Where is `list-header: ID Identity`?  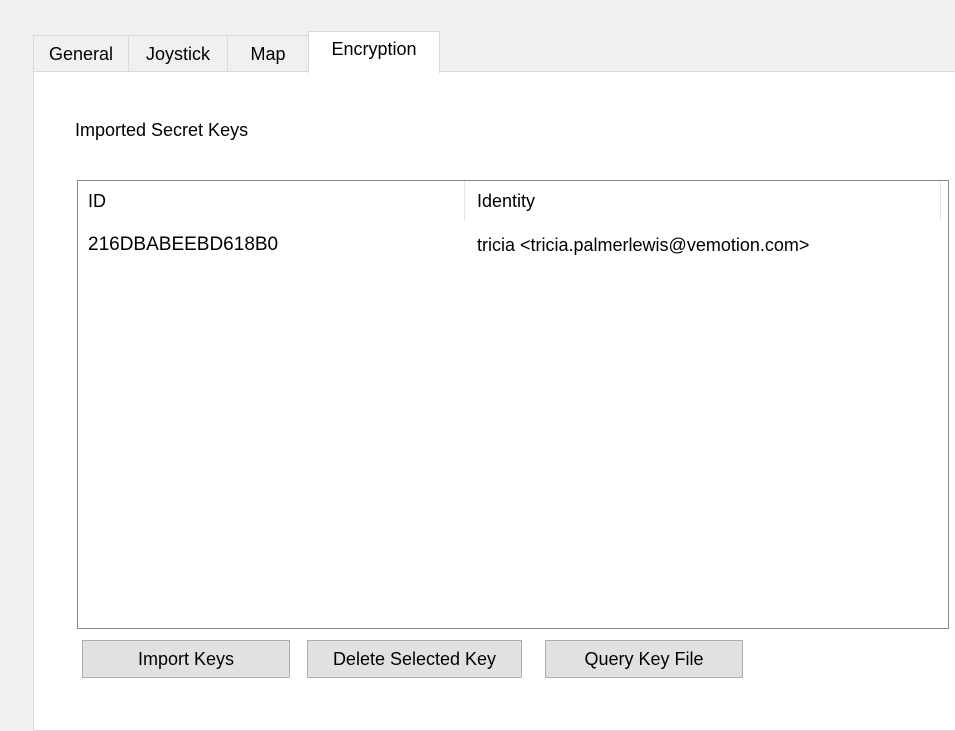 list-header: ID Identity is located at coordinates (513, 201).